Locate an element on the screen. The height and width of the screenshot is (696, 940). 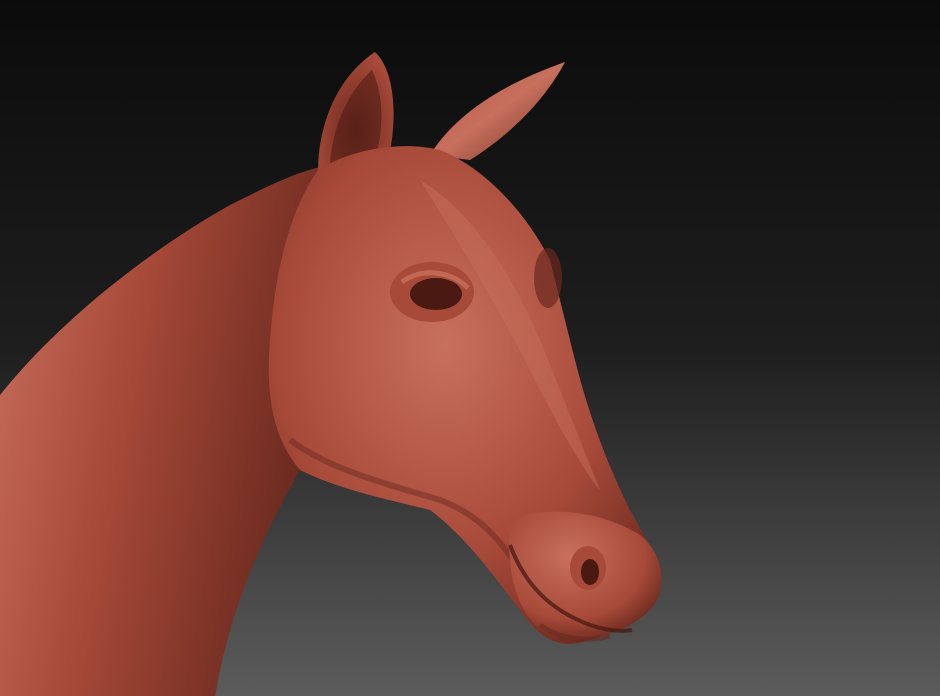
horse-nostril-hole is located at coordinates (590, 572).